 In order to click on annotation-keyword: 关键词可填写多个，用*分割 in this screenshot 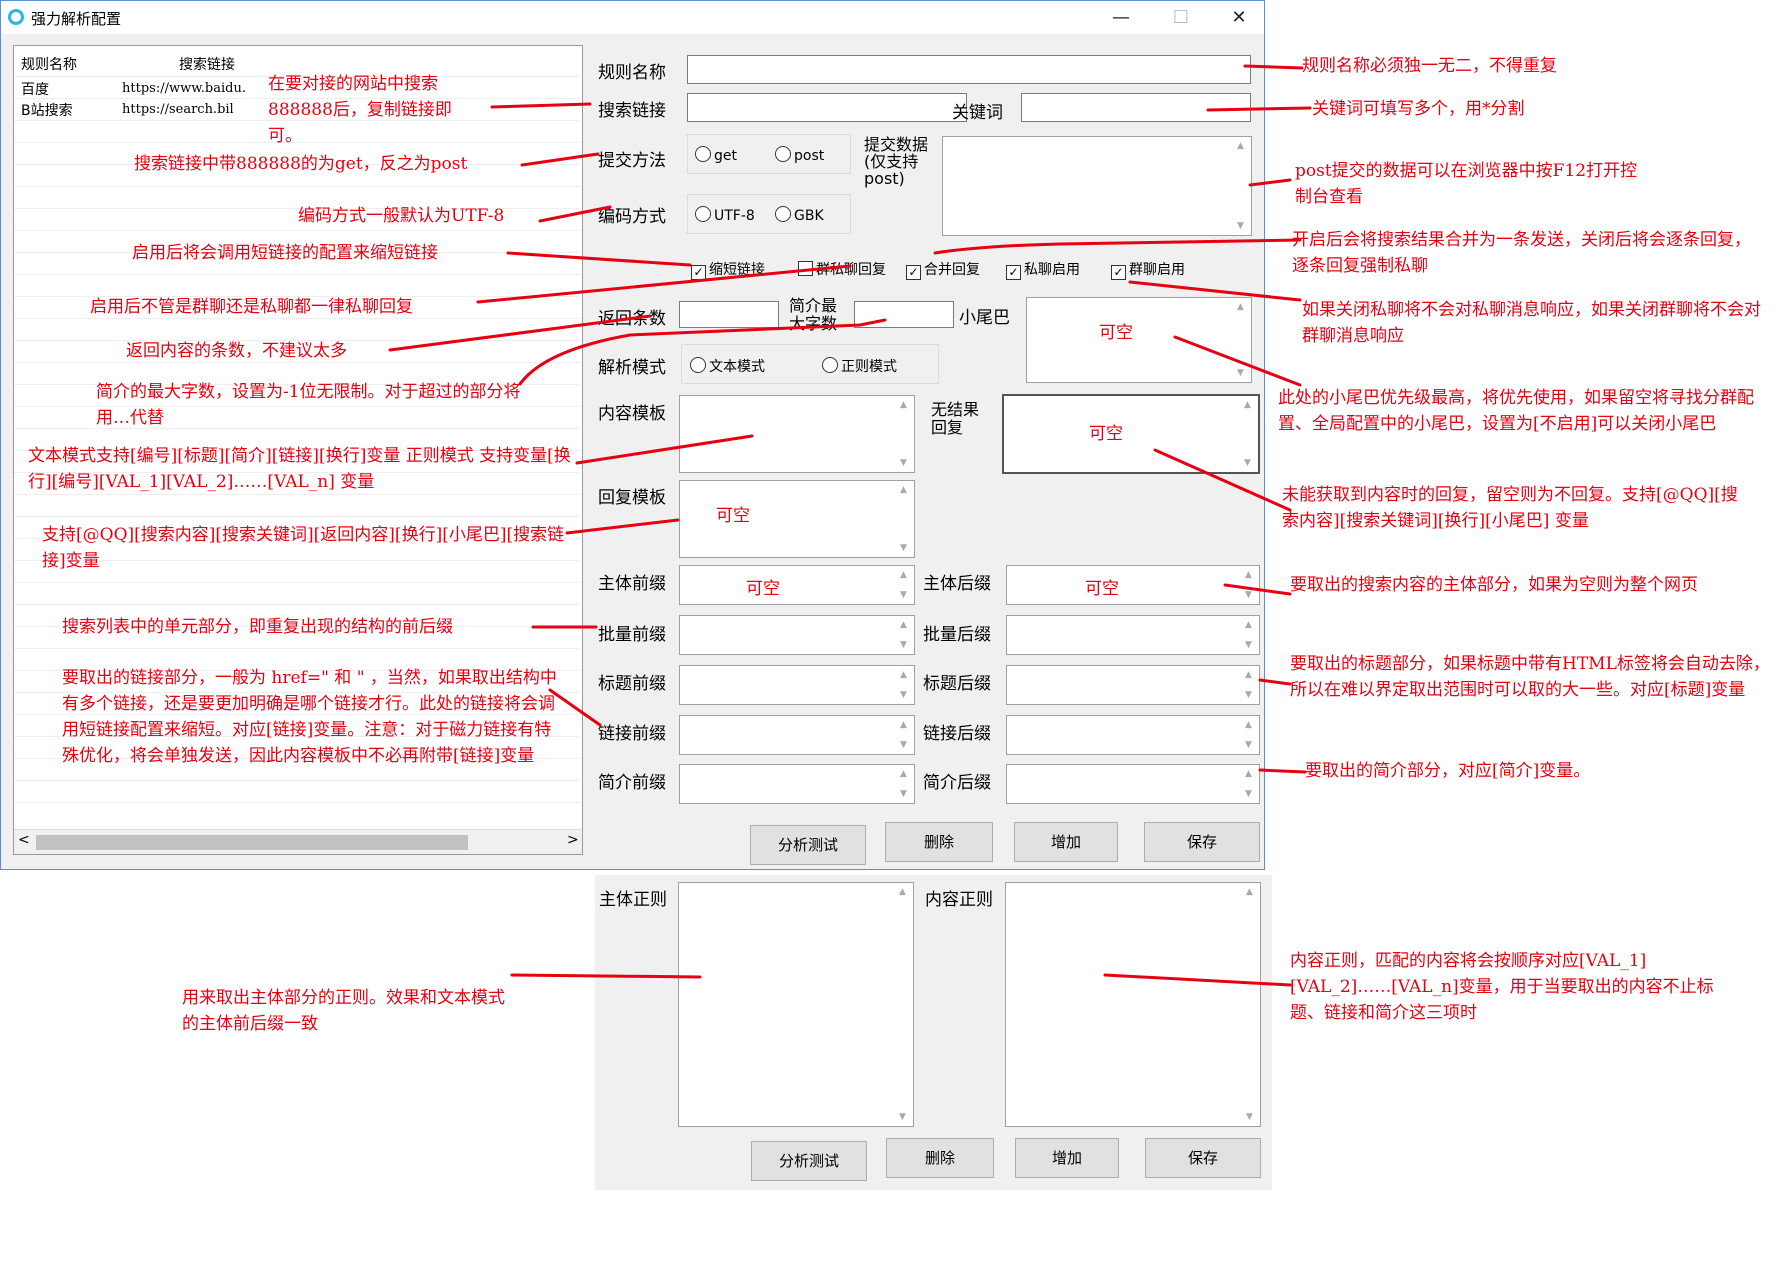, I will do `click(1418, 109)`.